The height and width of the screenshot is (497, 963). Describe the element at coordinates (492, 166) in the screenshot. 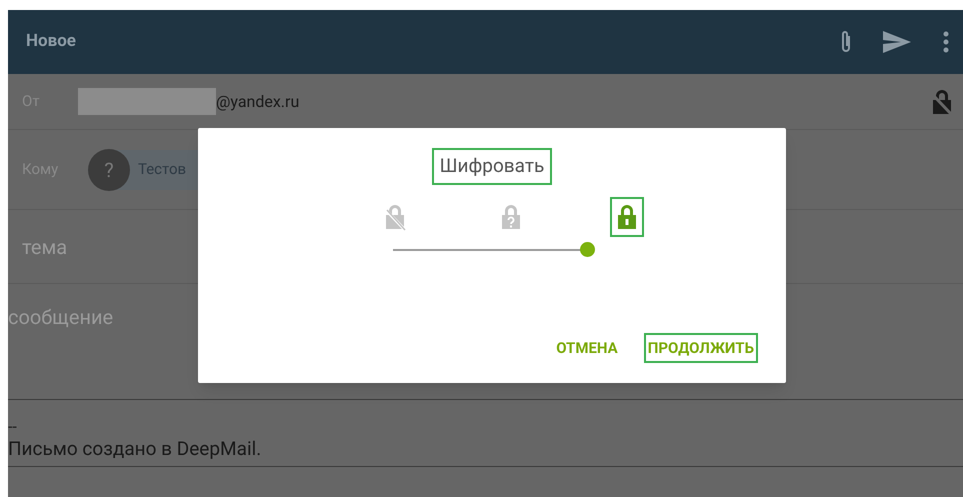

I see `dialog-title: Шифровать` at that location.